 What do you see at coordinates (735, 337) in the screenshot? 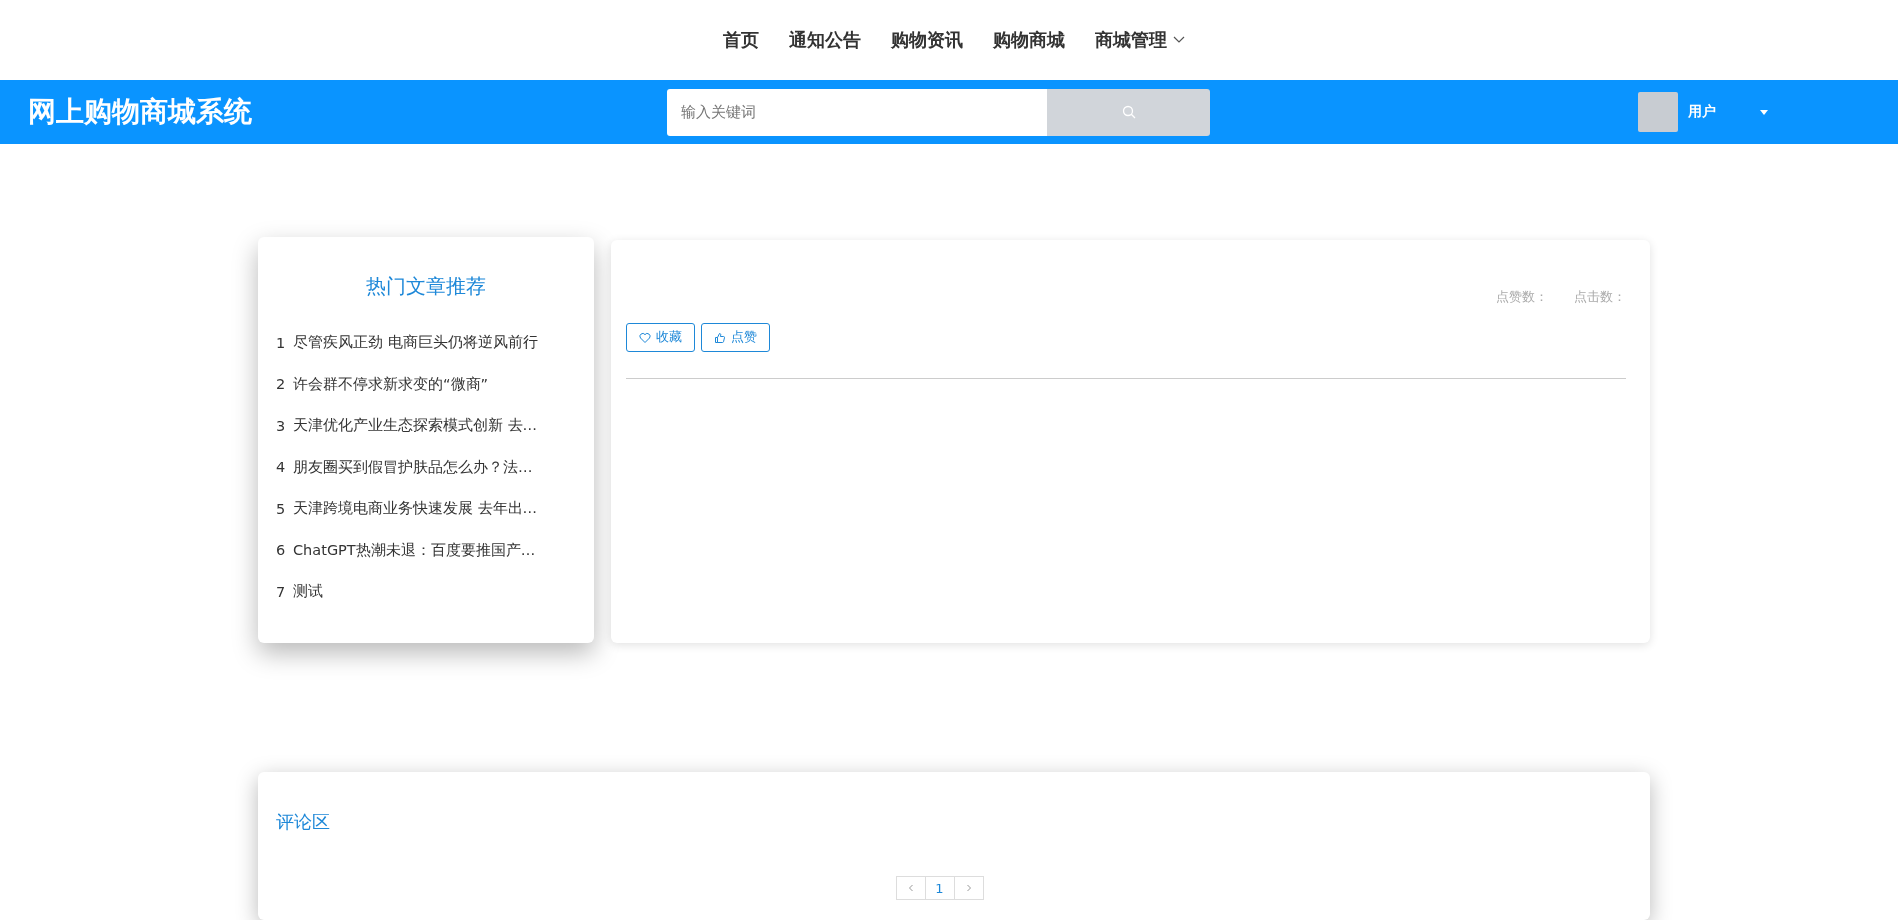
I see `action-button: 点赞` at bounding box center [735, 337].